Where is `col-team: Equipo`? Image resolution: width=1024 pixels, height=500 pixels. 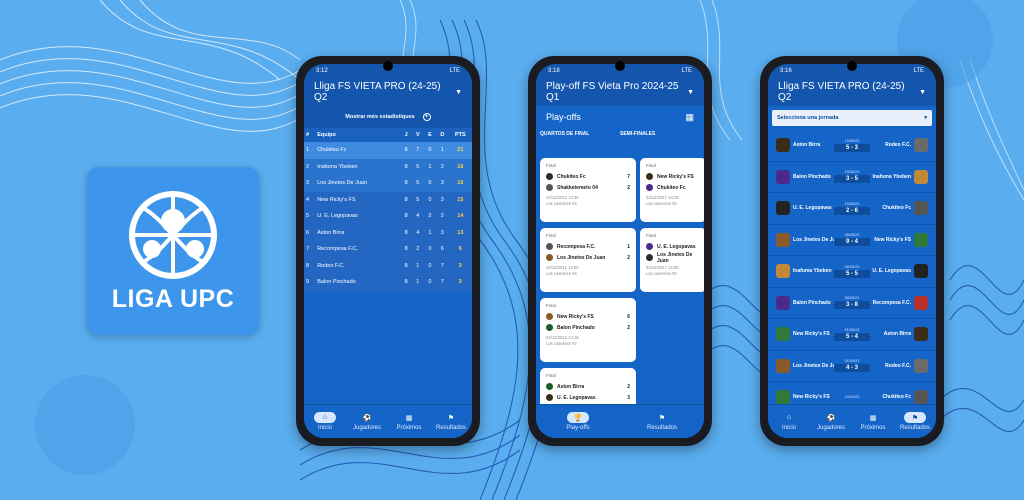 col-team: Equipo is located at coordinates (358, 135).